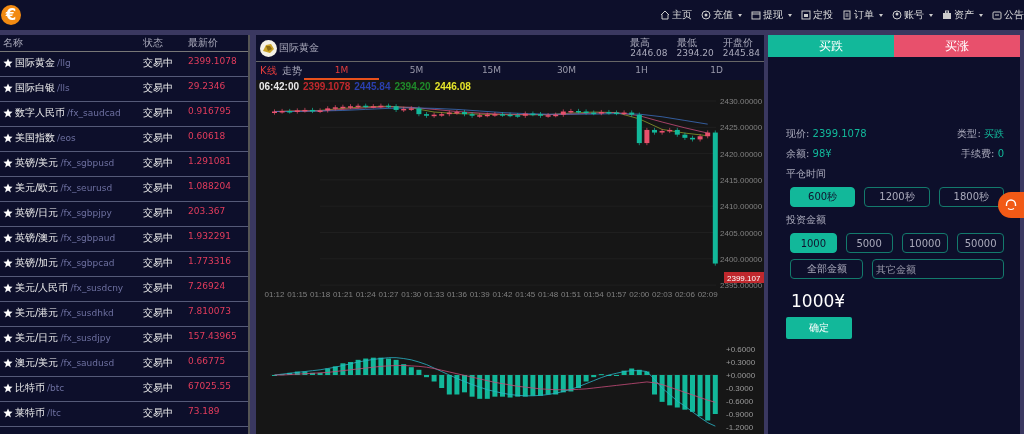  What do you see at coordinates (207, 86) in the screenshot?
I see `price-text: 29.2346` at bounding box center [207, 86].